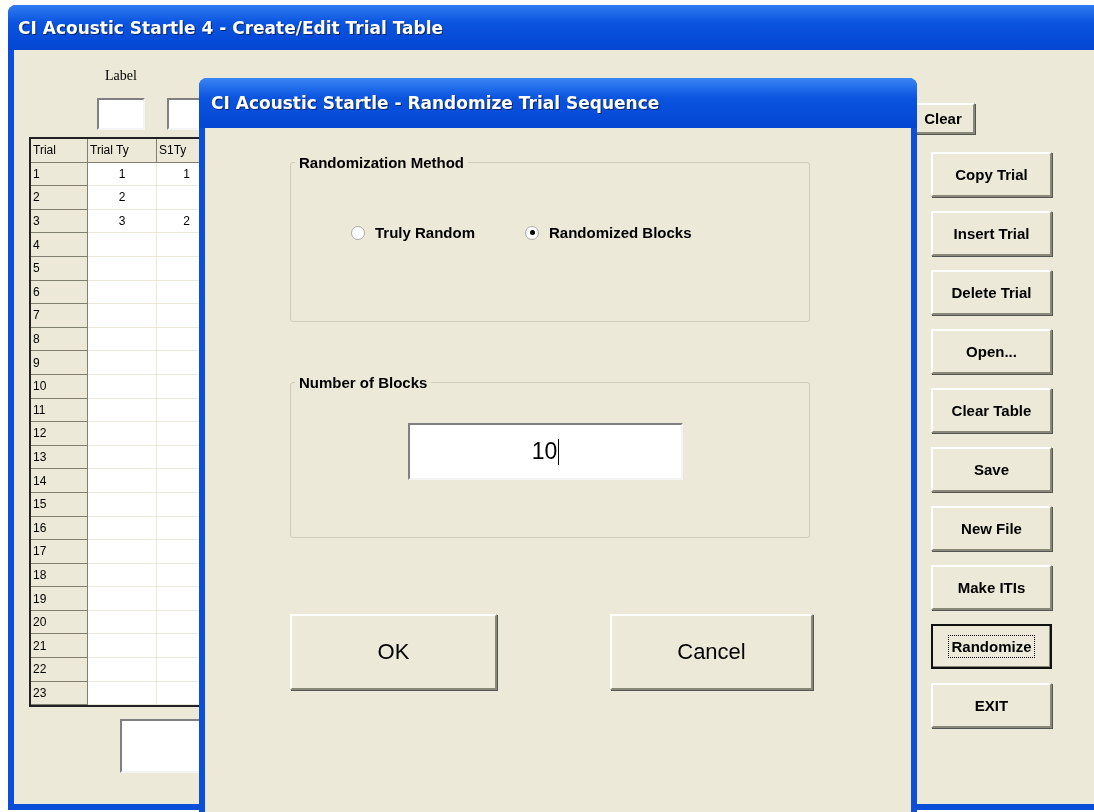 The height and width of the screenshot is (812, 1094). Describe the element at coordinates (59, 363) in the screenshot. I see `row-header: 9` at that location.